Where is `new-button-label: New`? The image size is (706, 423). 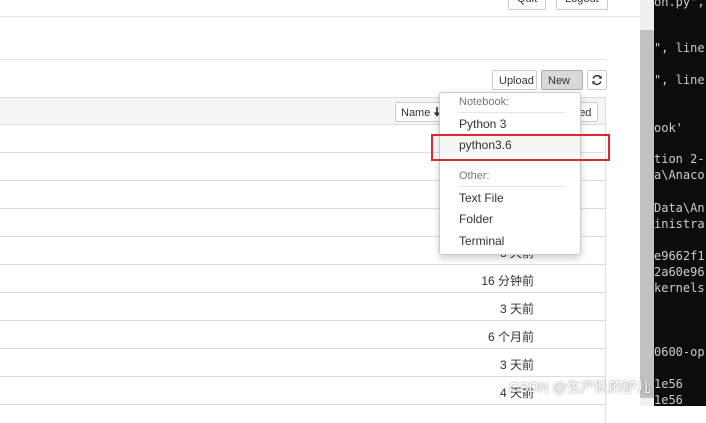 new-button-label: New is located at coordinates (559, 81).